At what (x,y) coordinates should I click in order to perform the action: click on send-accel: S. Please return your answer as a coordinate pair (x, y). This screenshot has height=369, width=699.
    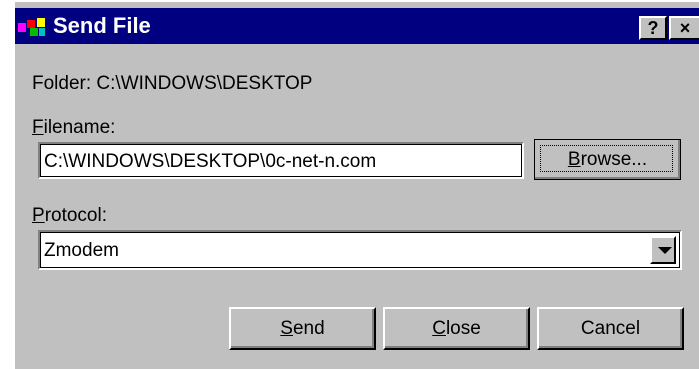
    Looking at the image, I should click on (286, 328).